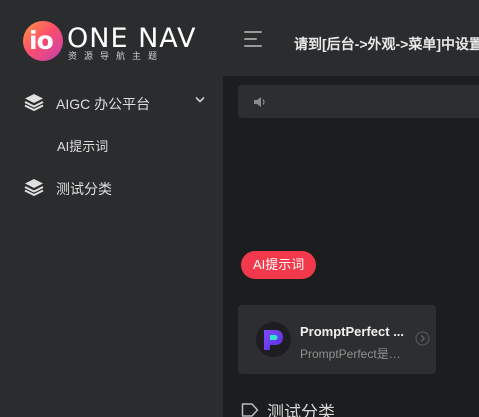 Image resolution: width=479 pixels, height=417 pixels. What do you see at coordinates (386, 44) in the screenshot?
I see `header-menu-notice: 请到[后台->外观->菜单]中设置` at bounding box center [386, 44].